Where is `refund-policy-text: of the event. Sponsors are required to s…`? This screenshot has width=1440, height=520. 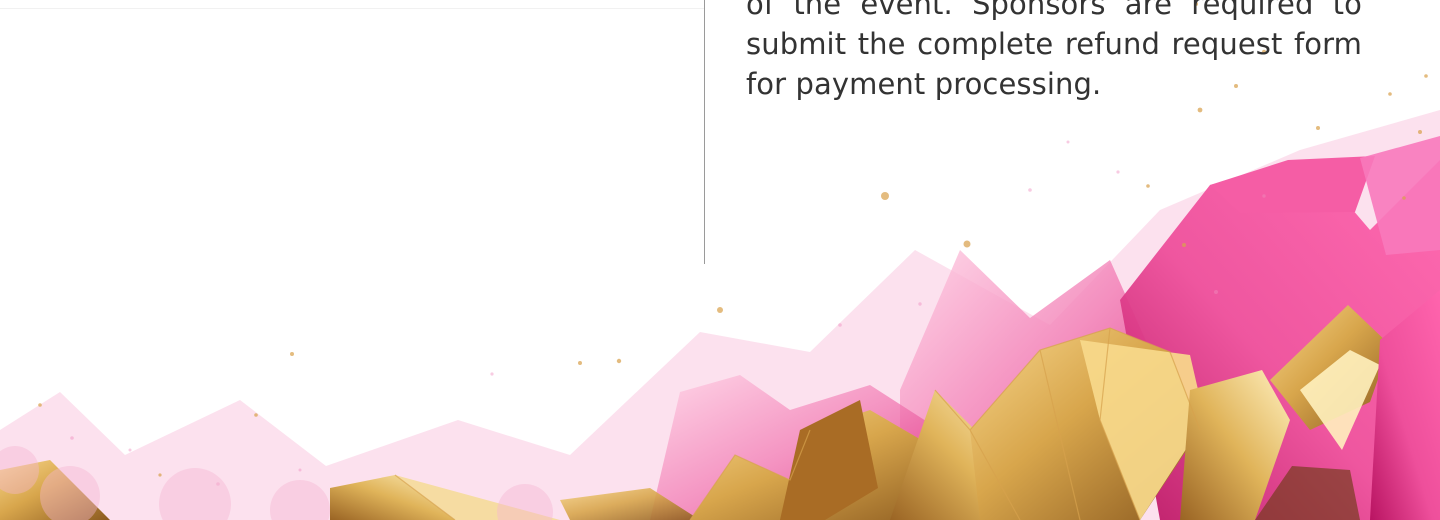
refund-policy-text: of the event. Sponsors are required to s… is located at coordinates (1054, 50).